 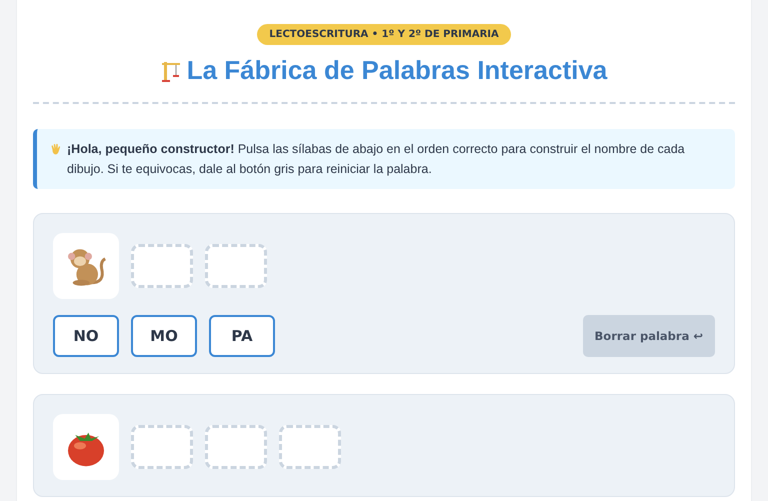 I want to click on reset-button: Borrar palabra ↩, so click(x=648, y=336).